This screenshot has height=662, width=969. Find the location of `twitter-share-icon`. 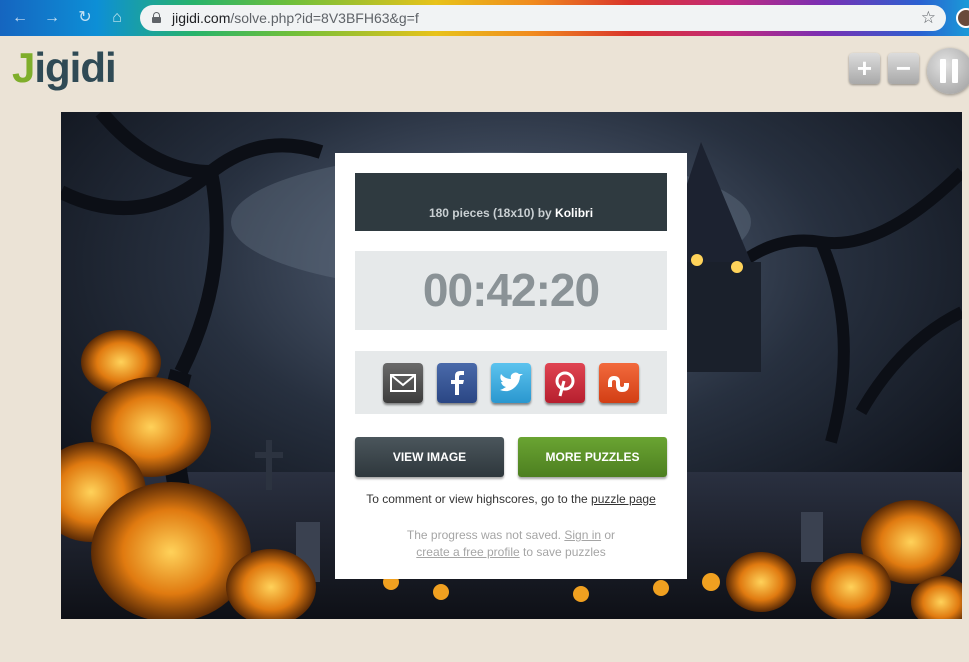

twitter-share-icon is located at coordinates (511, 383).